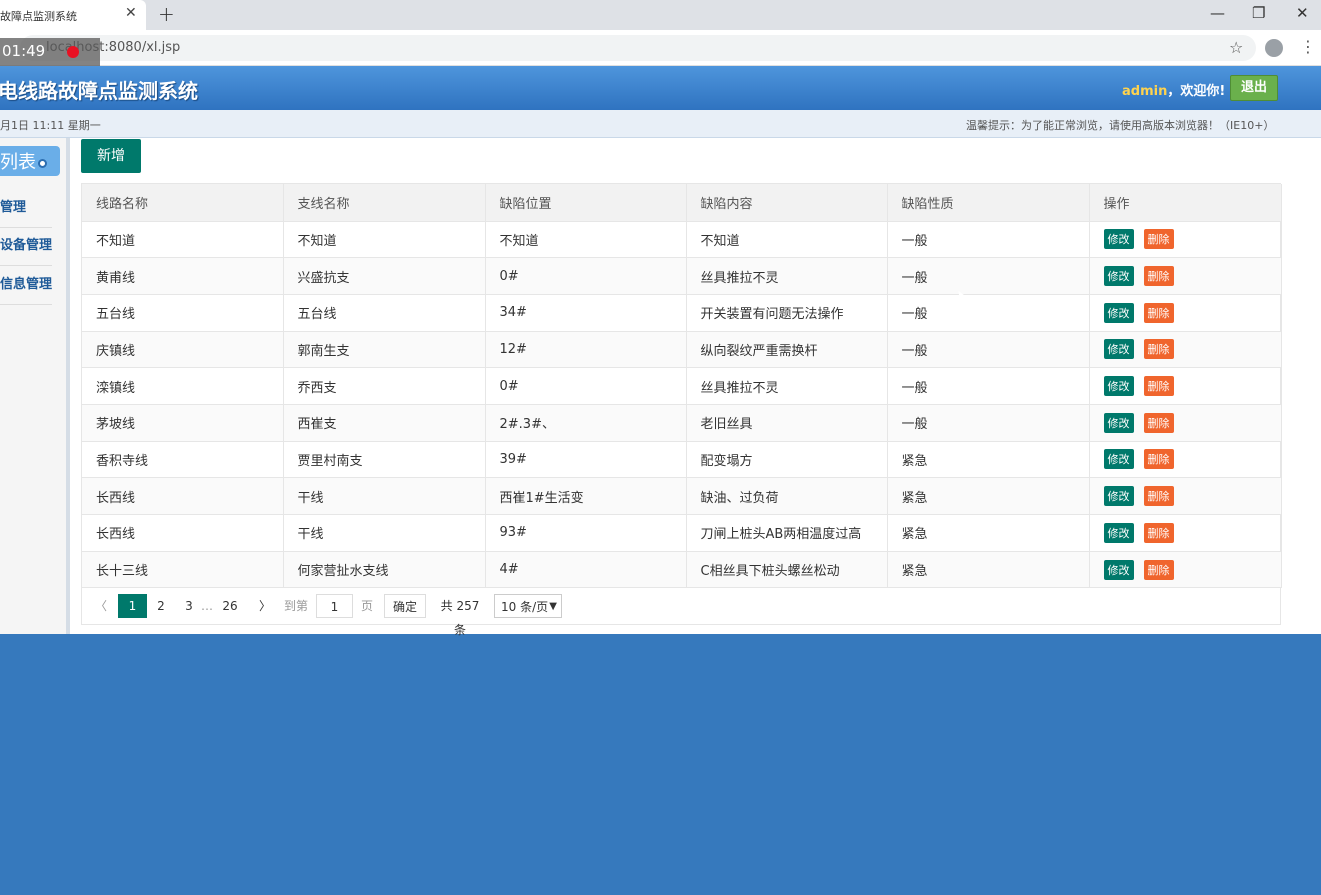  Describe the element at coordinates (230, 606) in the screenshot. I see `page-last: 26` at that location.